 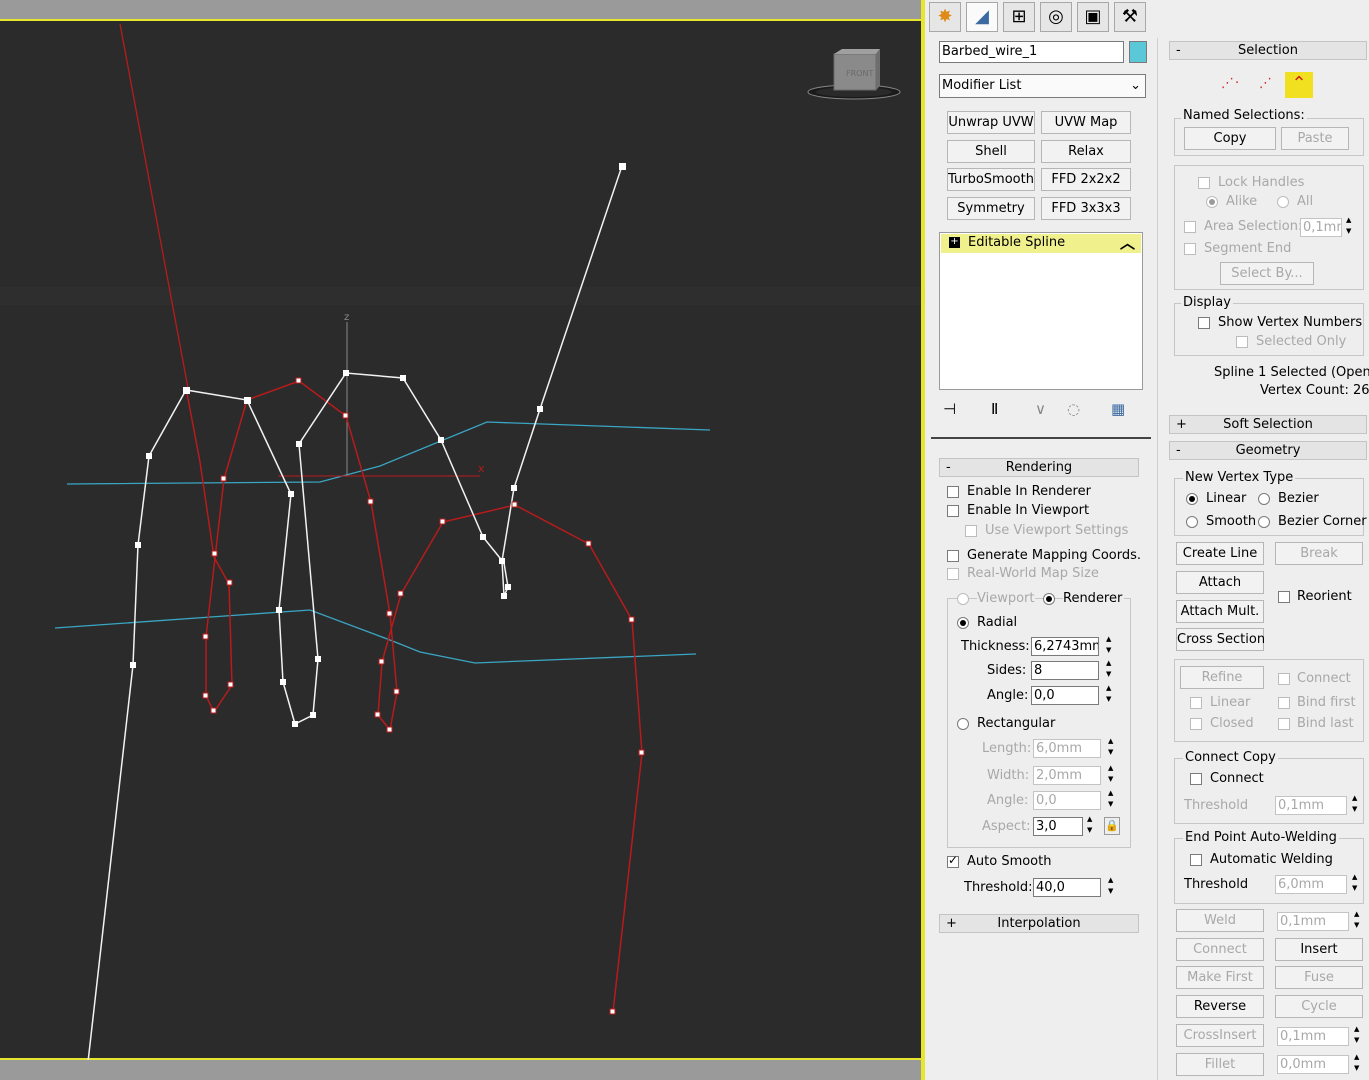 What do you see at coordinates (971, 531) in the screenshot?
I see `use-viewport-settings-checkbox` at bounding box center [971, 531].